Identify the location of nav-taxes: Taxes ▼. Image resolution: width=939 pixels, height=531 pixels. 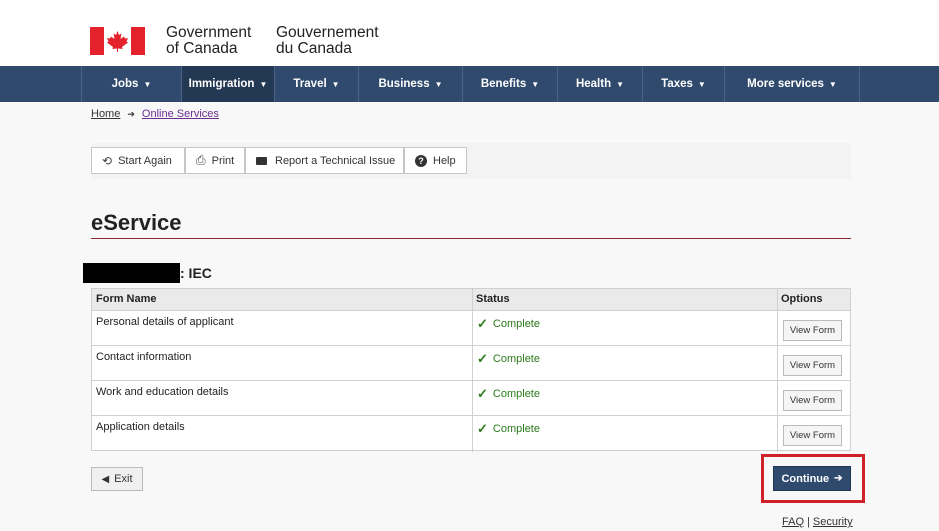
(683, 84).